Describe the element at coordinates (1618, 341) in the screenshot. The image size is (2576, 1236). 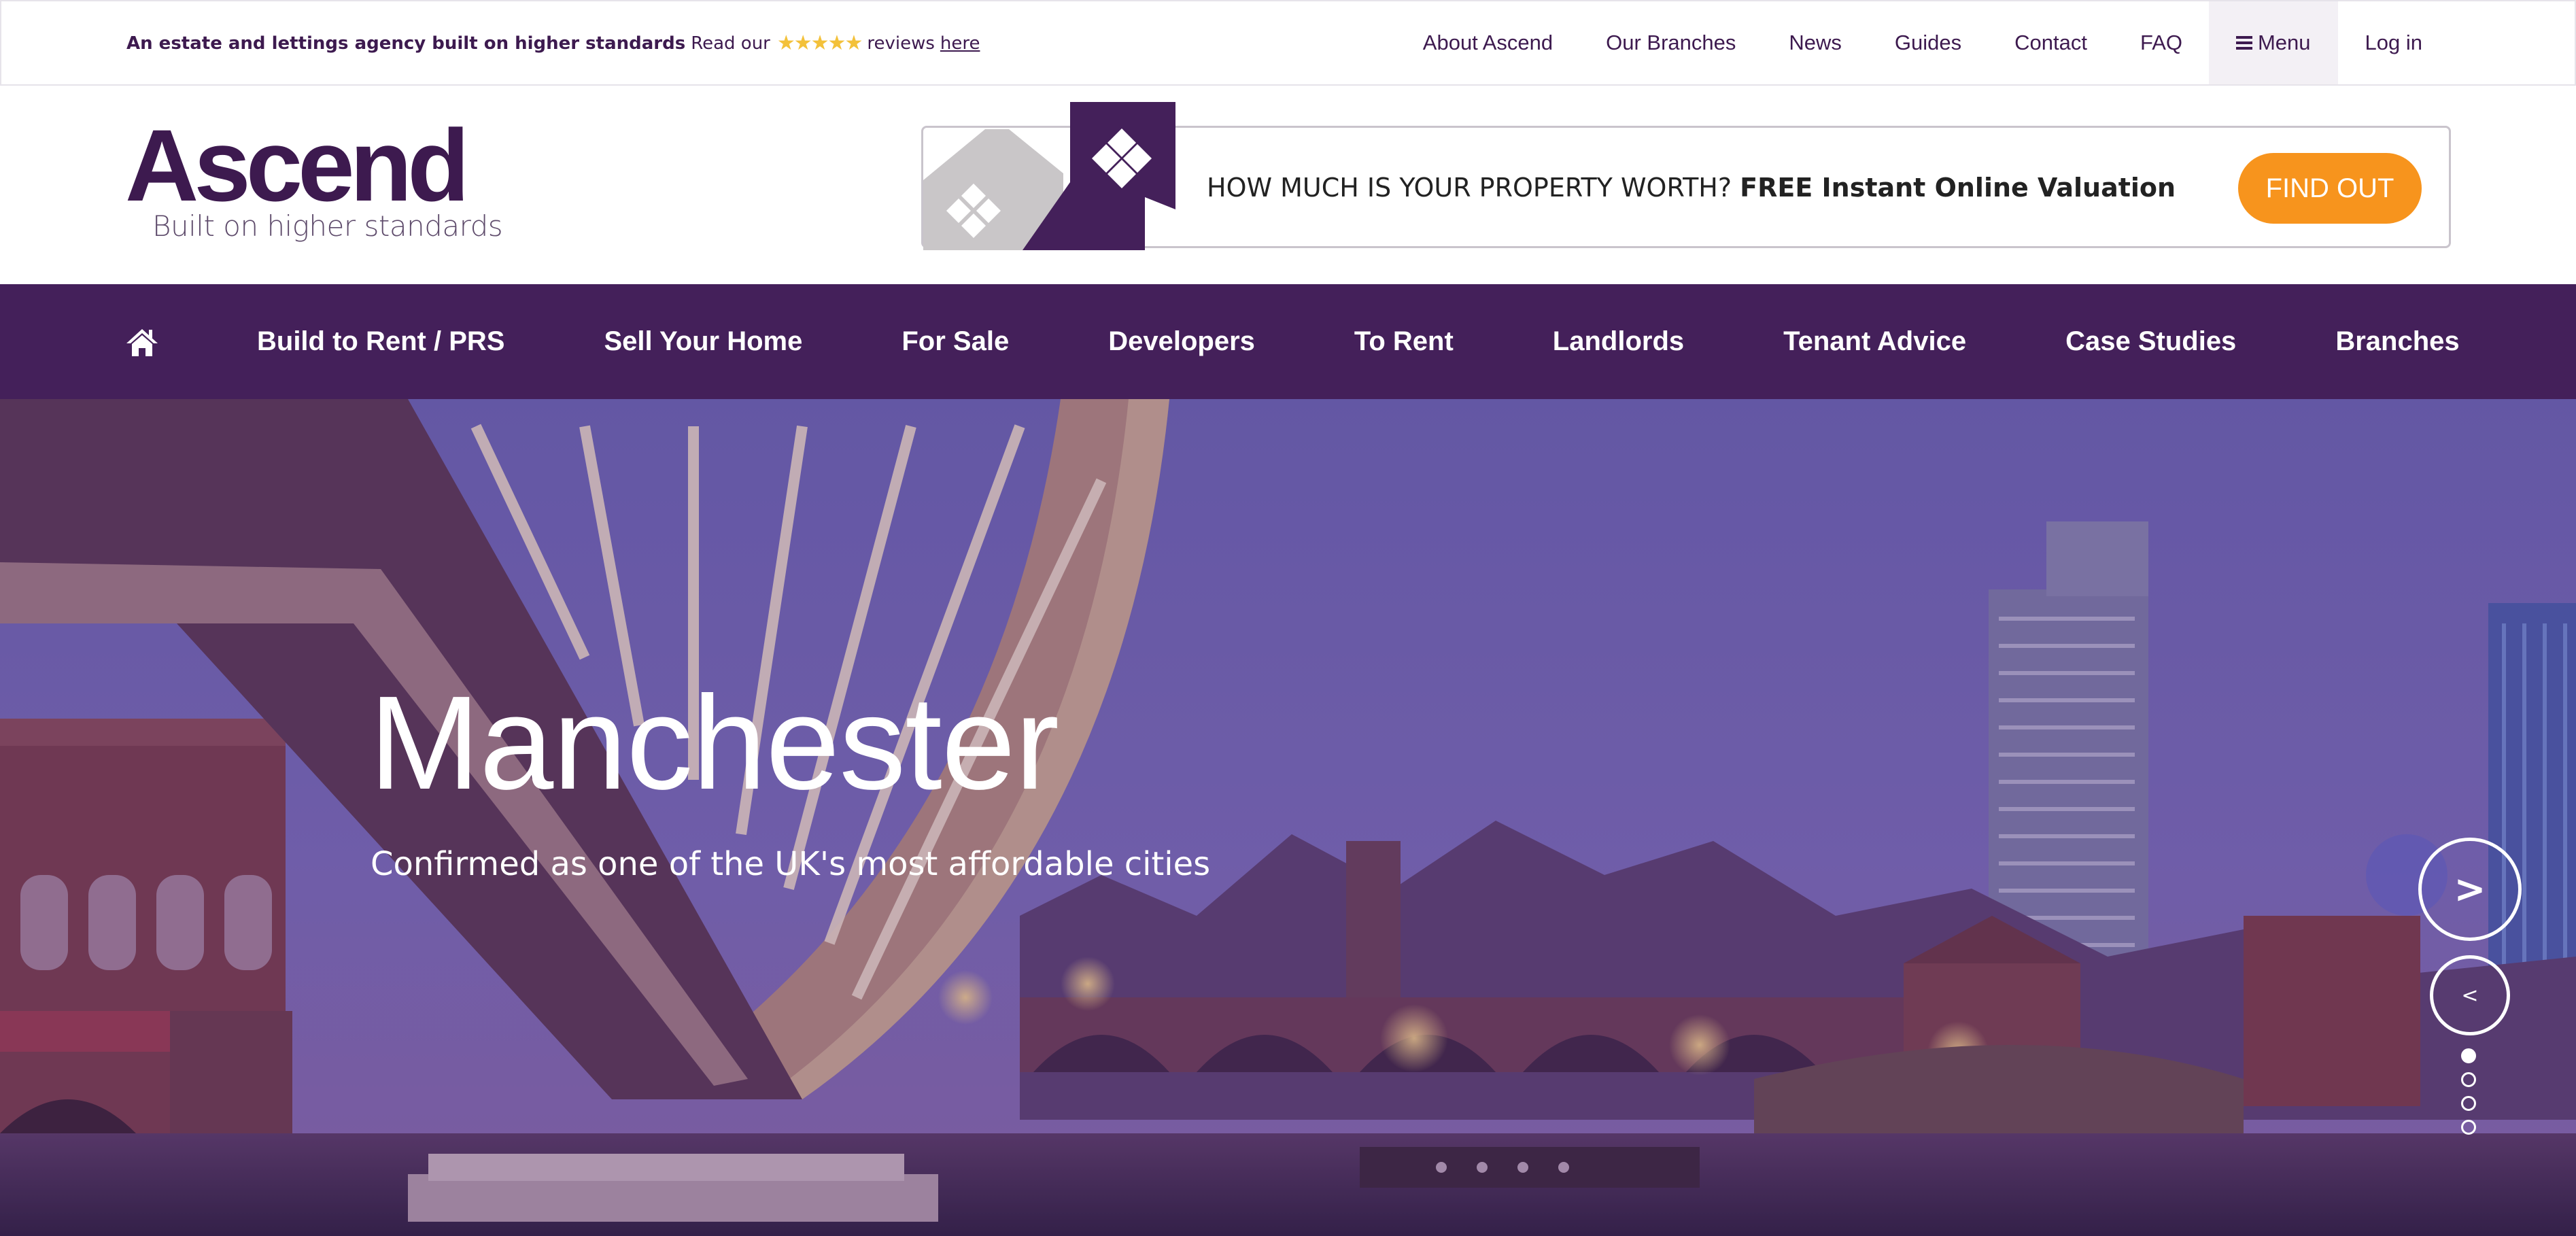
I see `nav-landlords: Landlords` at that location.